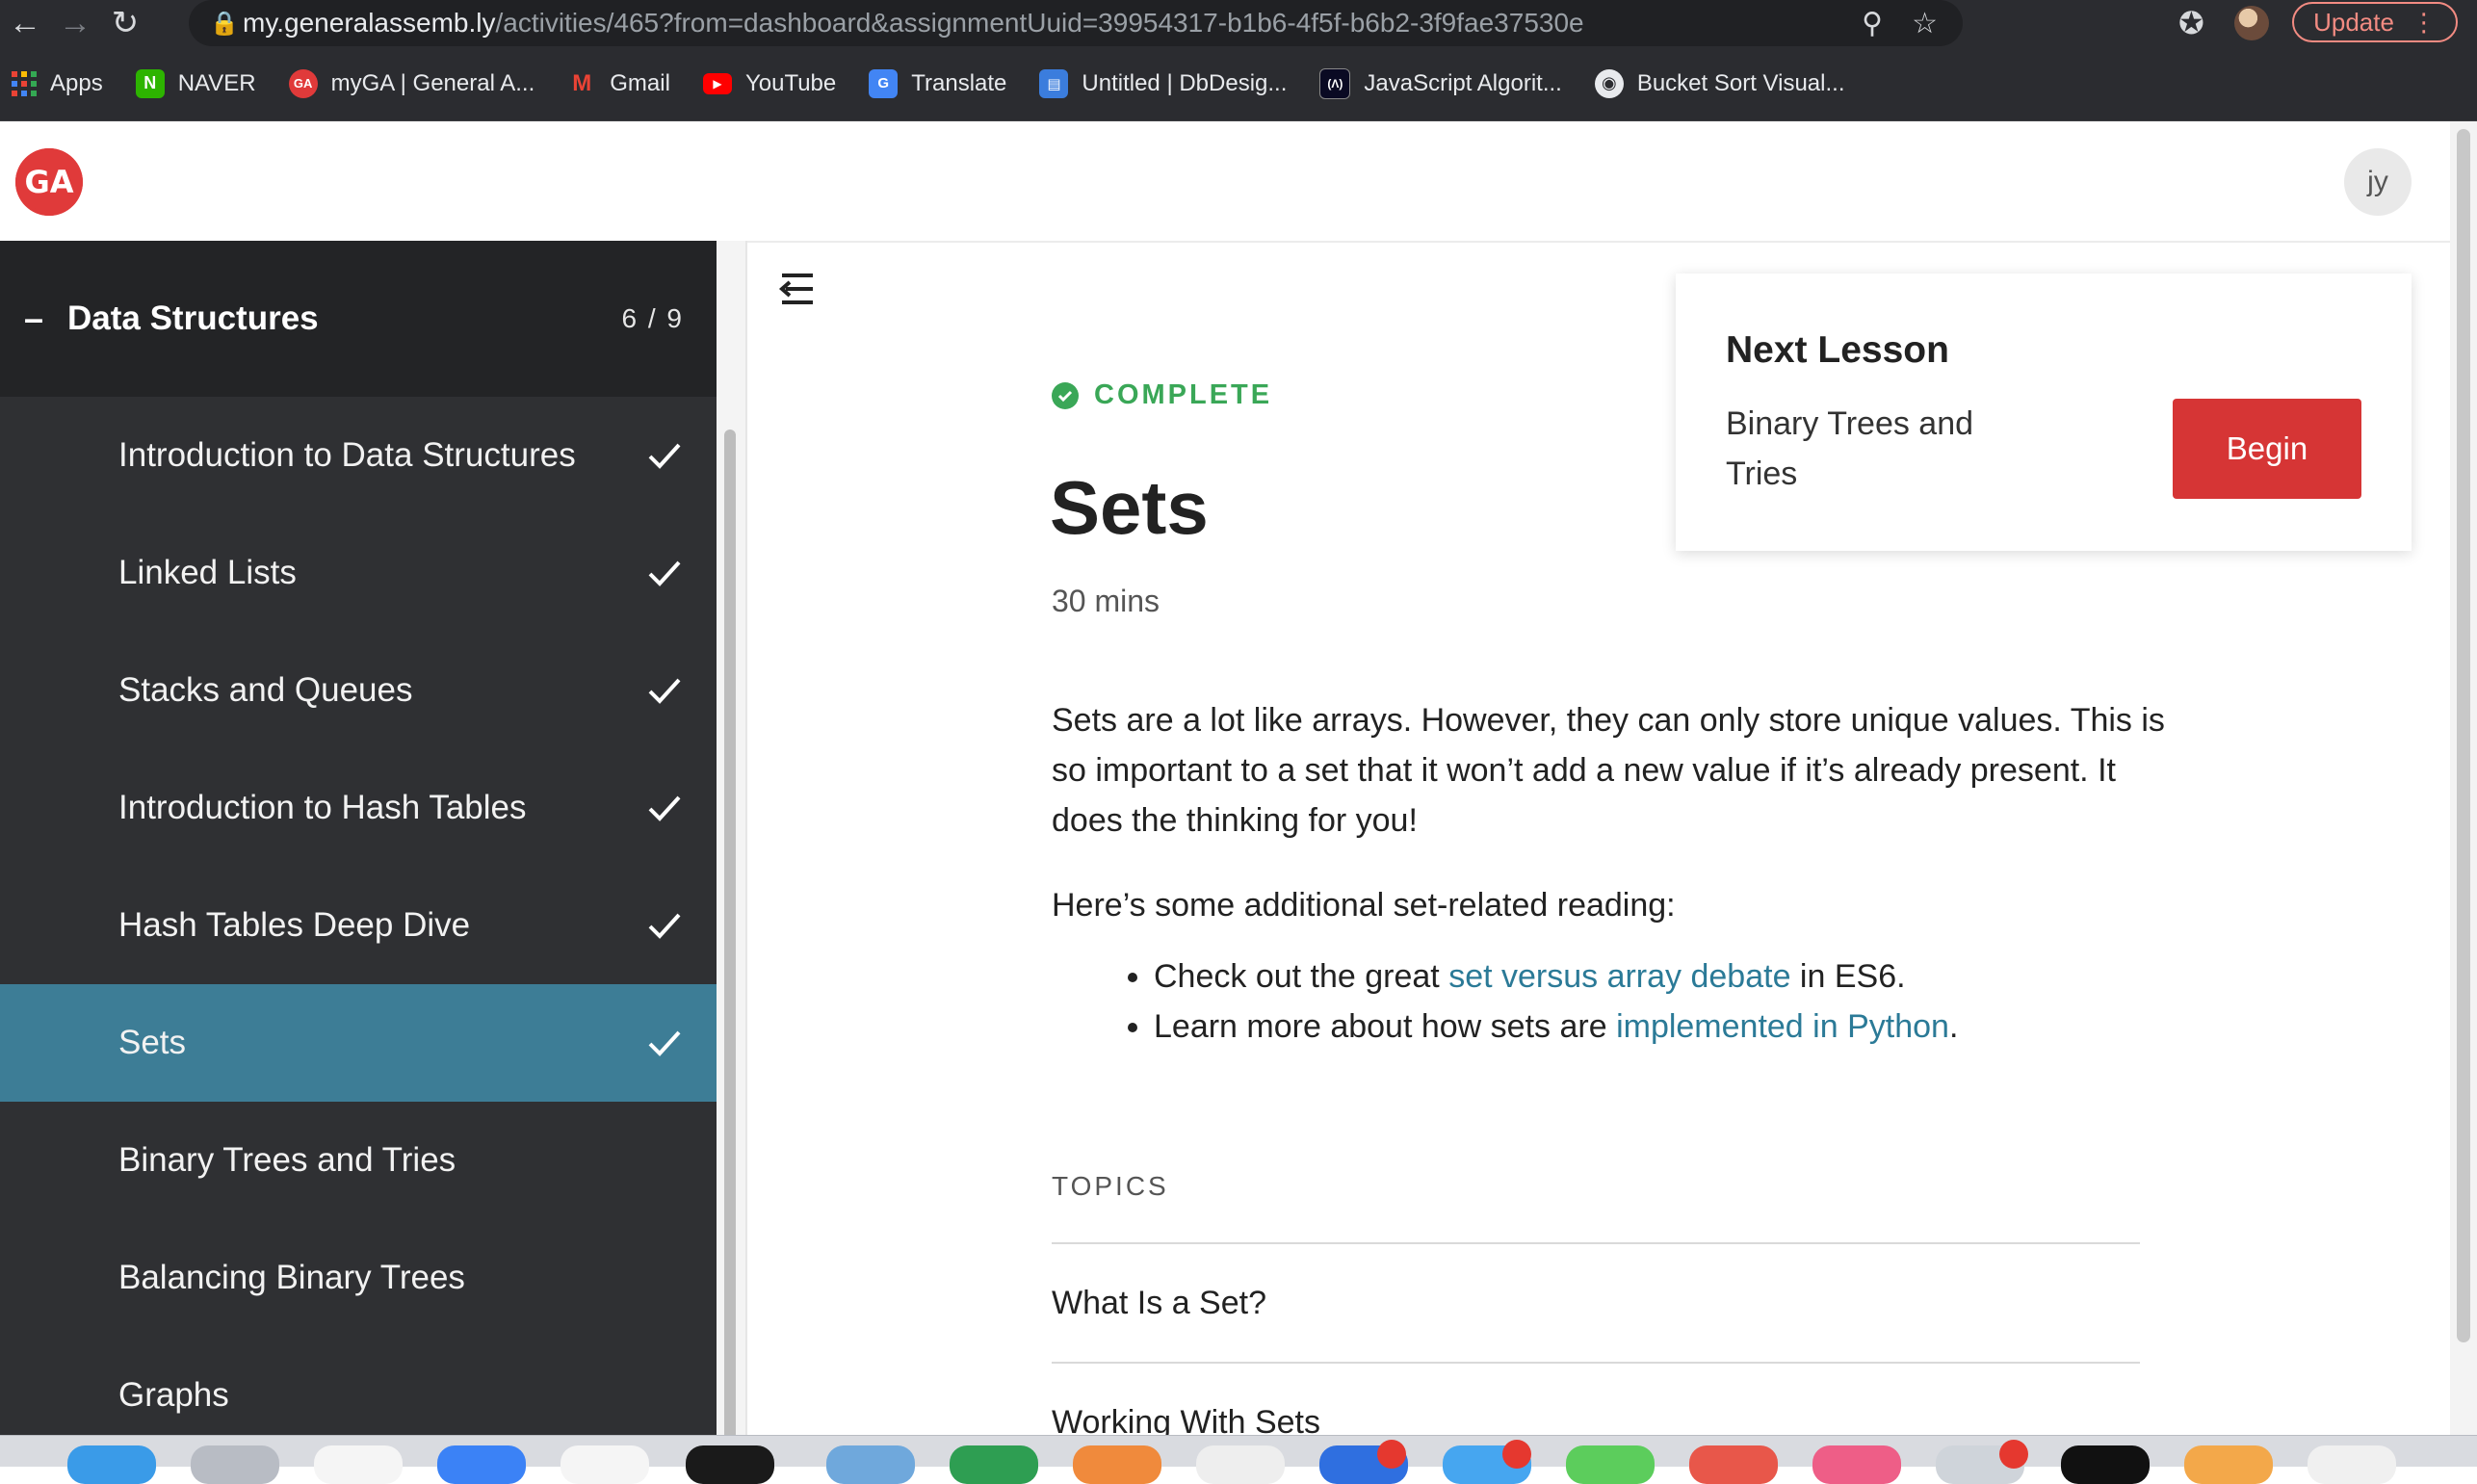  Describe the element at coordinates (25, 23) in the screenshot. I see `back-arrow-icon: ←` at that location.